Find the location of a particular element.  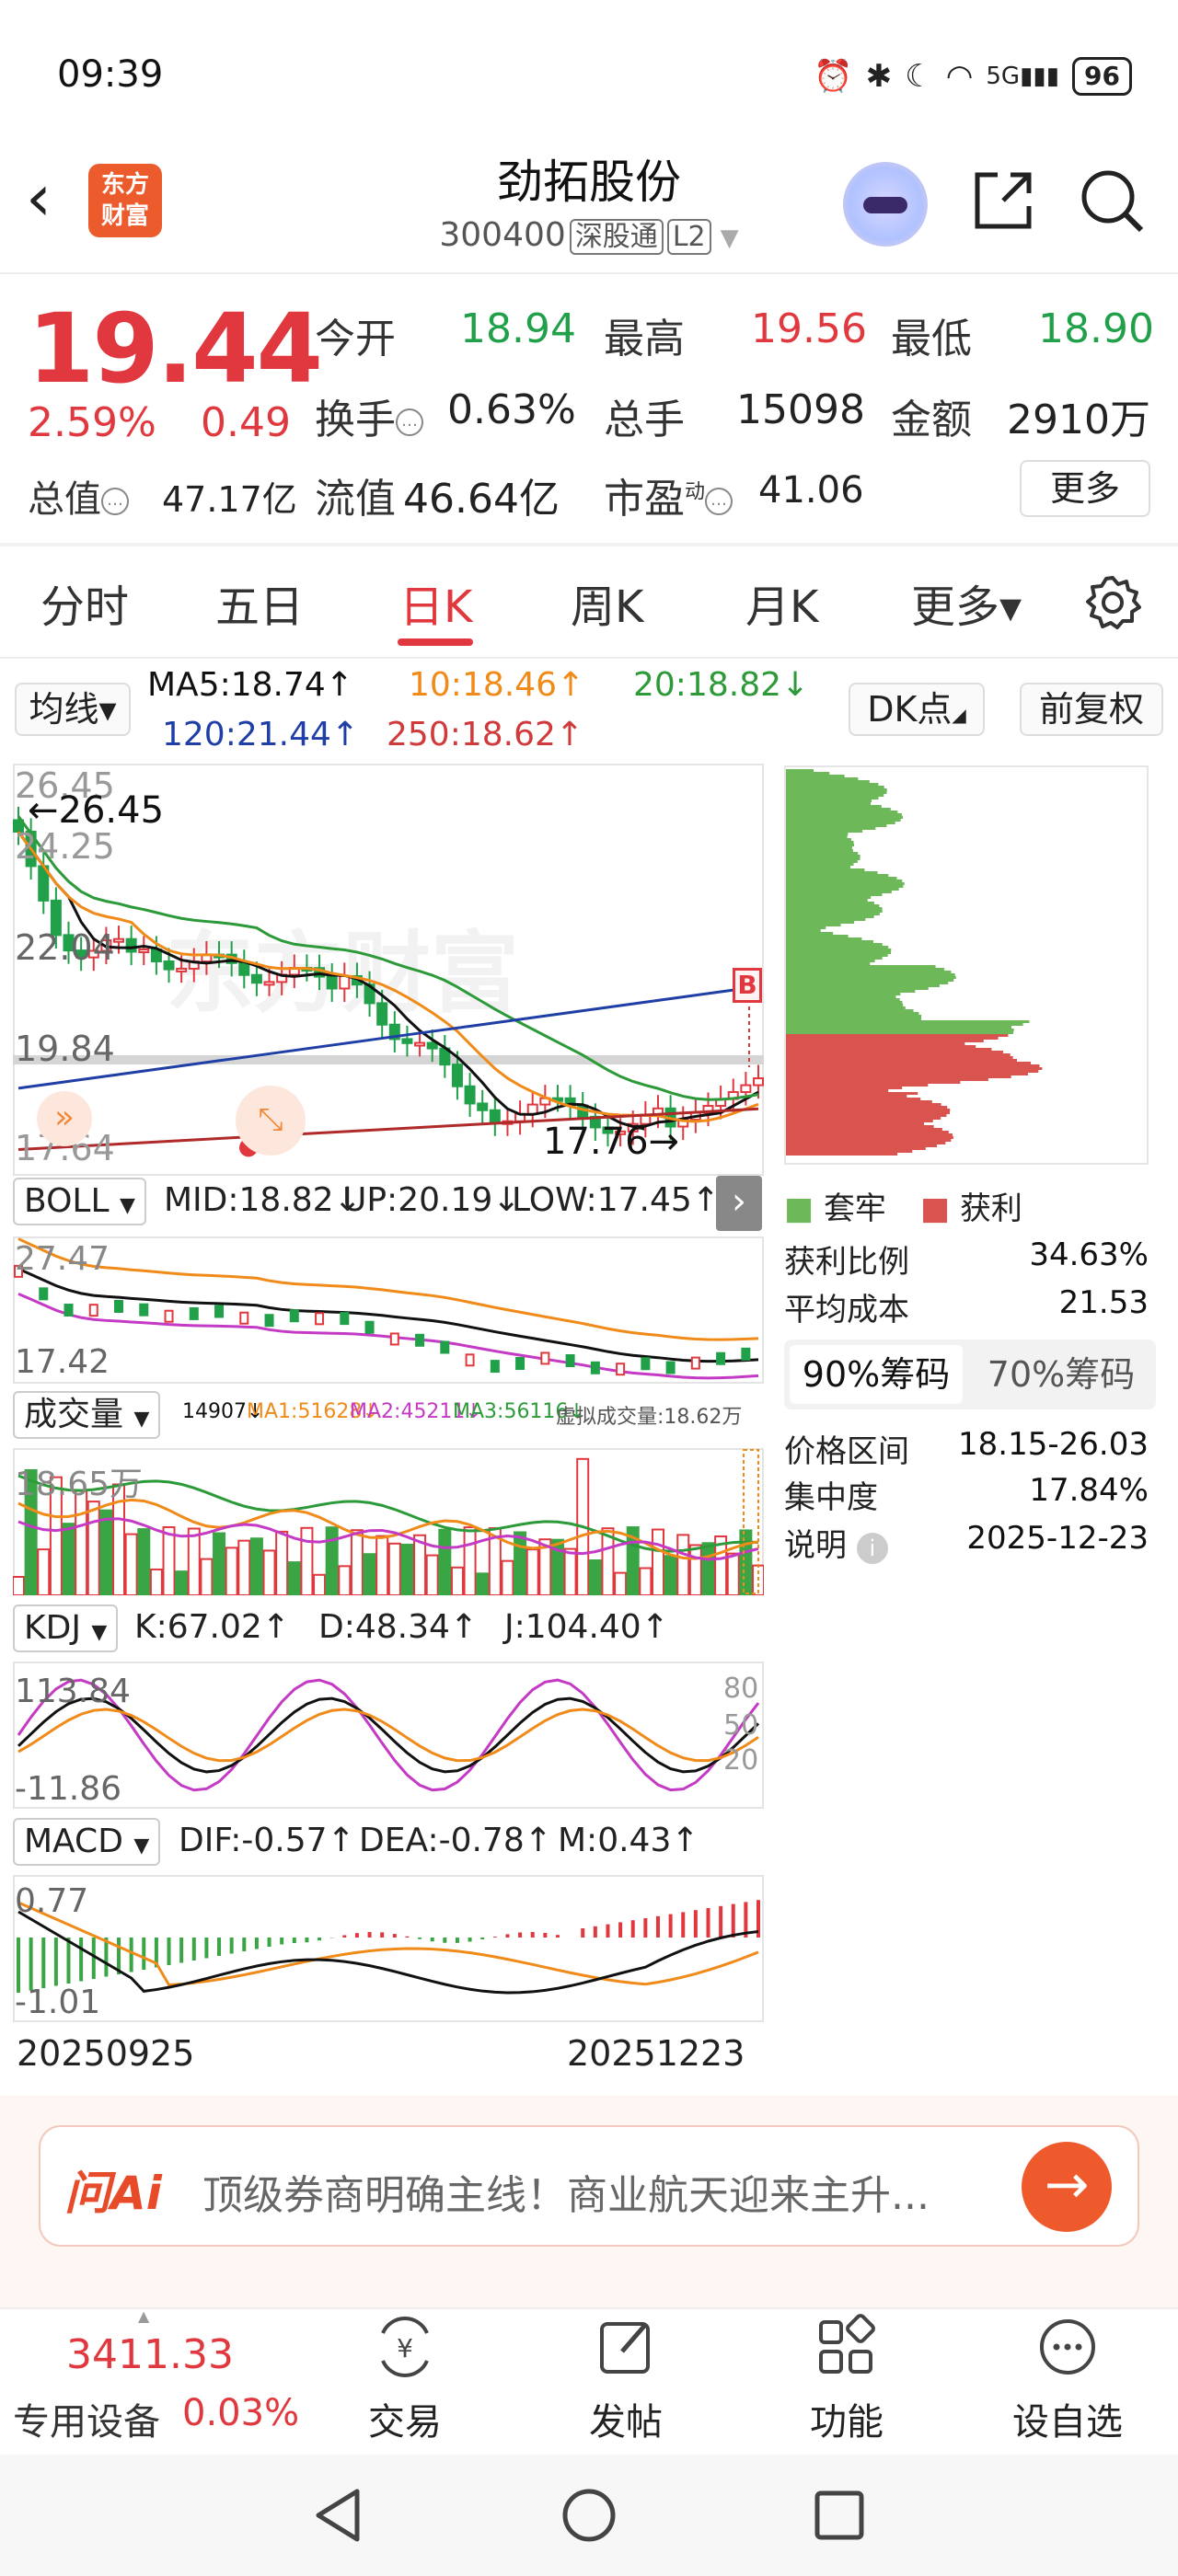

kdj-level-80: 80 is located at coordinates (741, 1689).